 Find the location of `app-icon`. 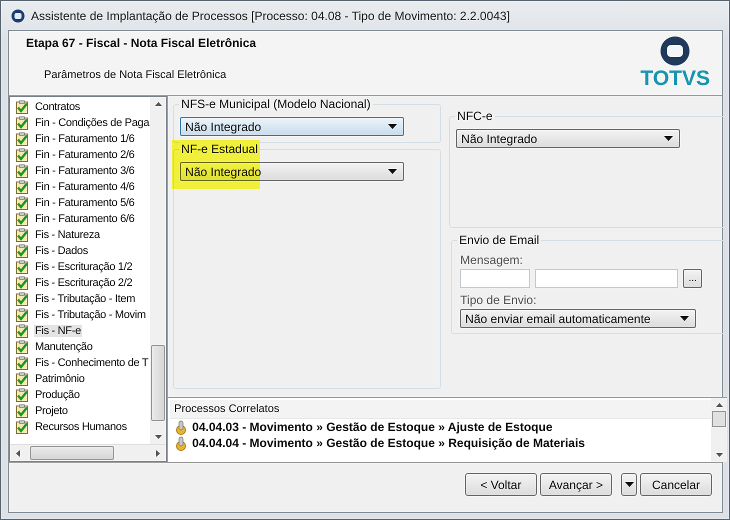

app-icon is located at coordinates (18, 15).